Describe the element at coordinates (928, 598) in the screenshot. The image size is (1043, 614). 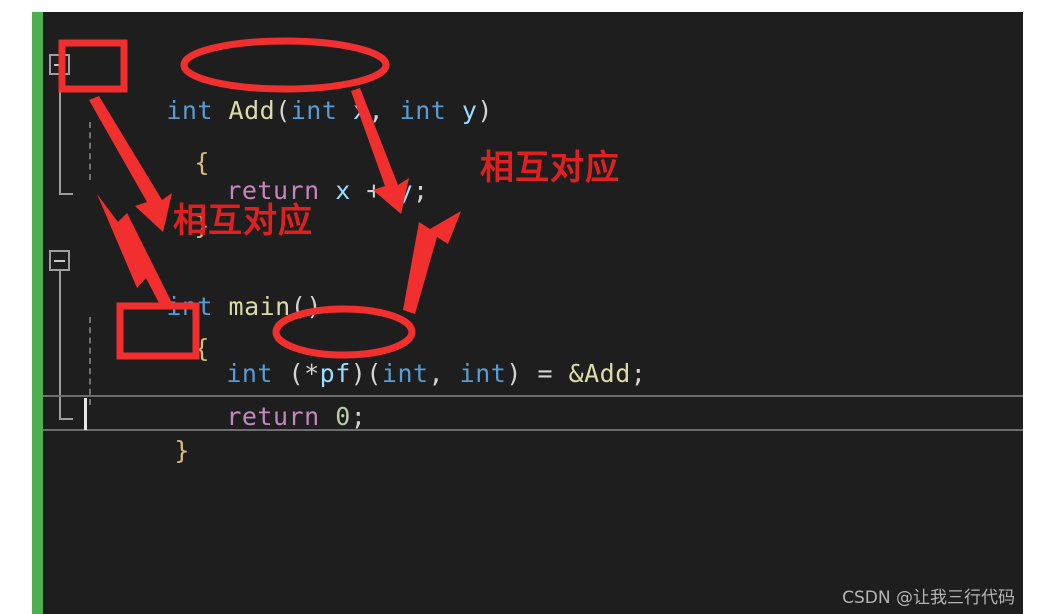
I see `watermark-label: CSDN @让我三行代码` at that location.